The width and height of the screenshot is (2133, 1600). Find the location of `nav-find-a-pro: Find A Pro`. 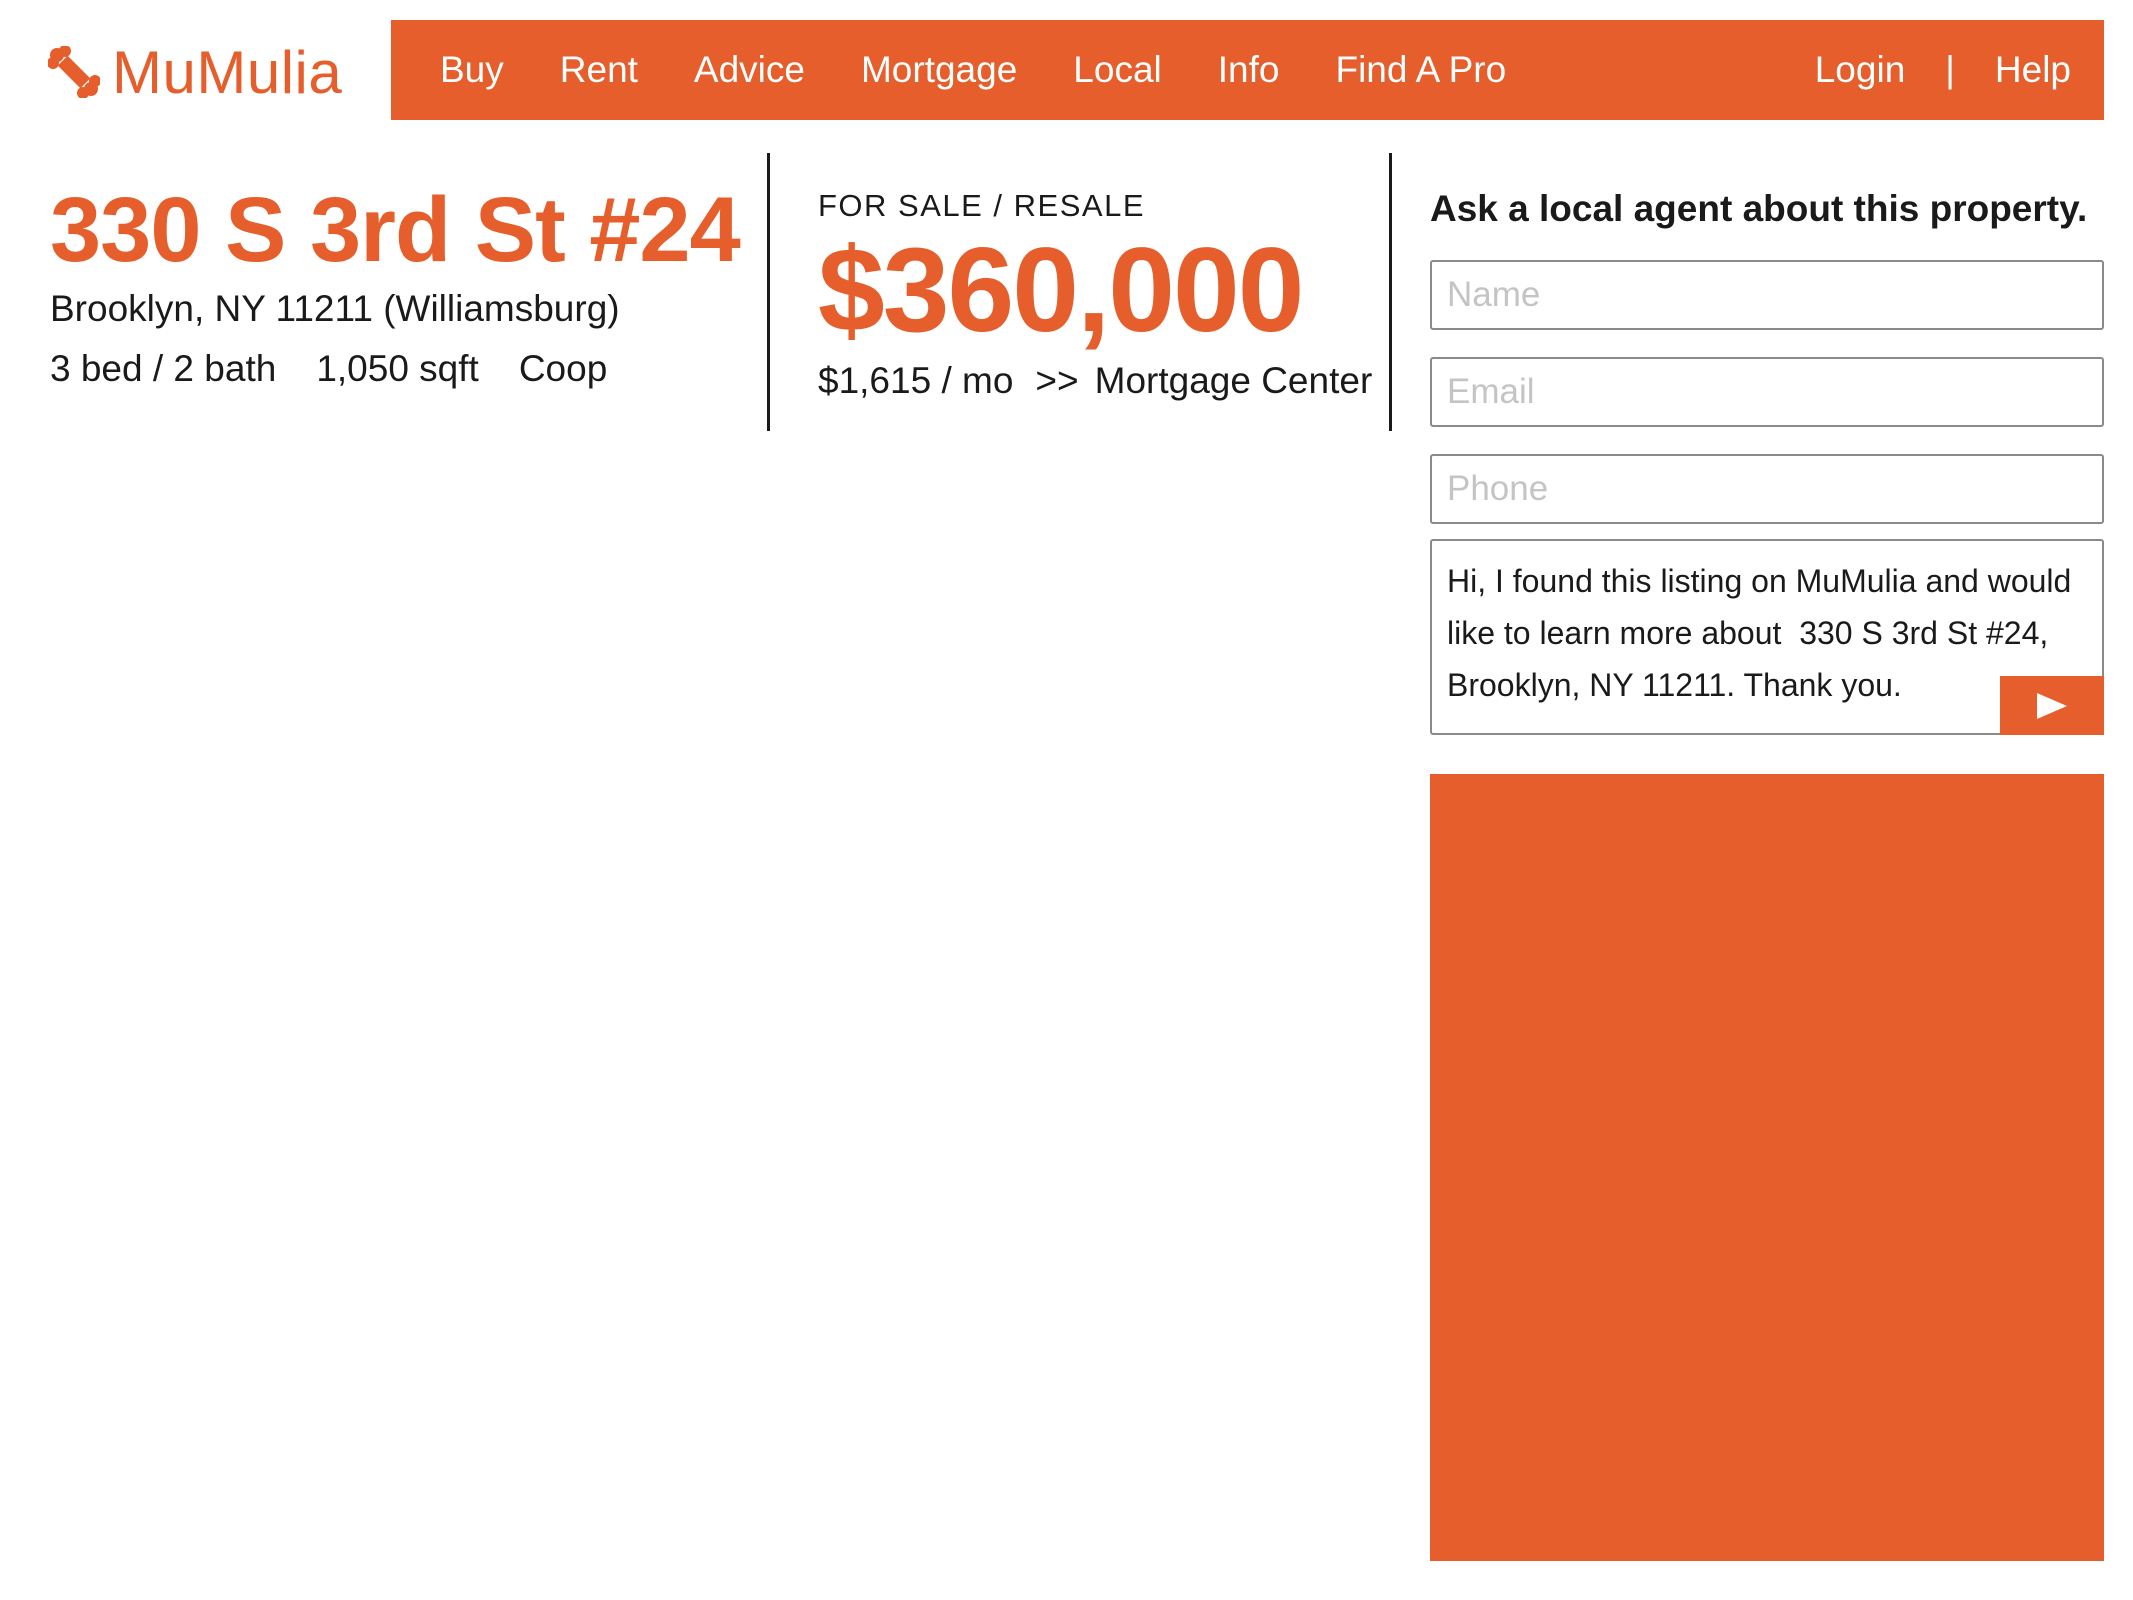

nav-find-a-pro: Find A Pro is located at coordinates (1420, 70).